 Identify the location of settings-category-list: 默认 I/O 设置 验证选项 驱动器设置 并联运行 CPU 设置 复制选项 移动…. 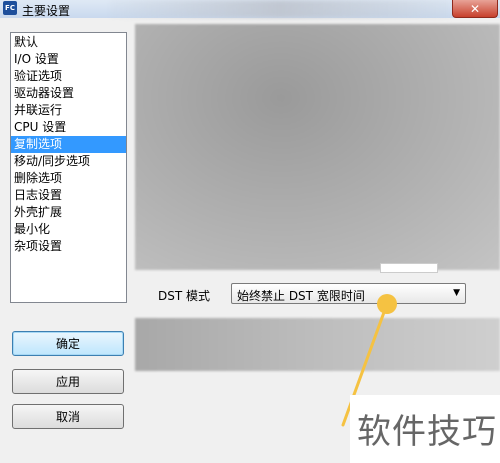
(68, 167).